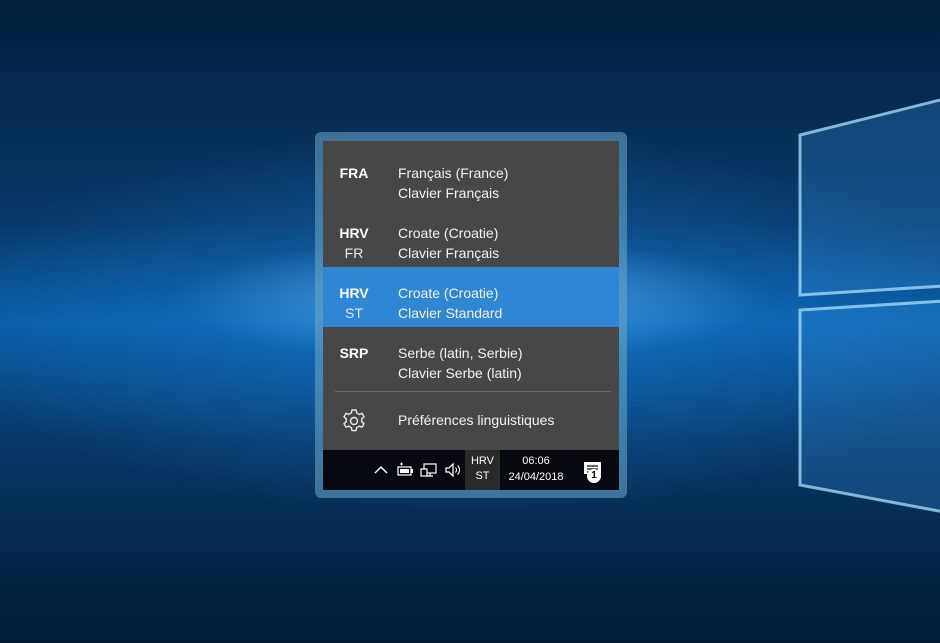 Image resolution: width=940 pixels, height=643 pixels. What do you see at coordinates (354, 420) in the screenshot?
I see `gear-icon` at bounding box center [354, 420].